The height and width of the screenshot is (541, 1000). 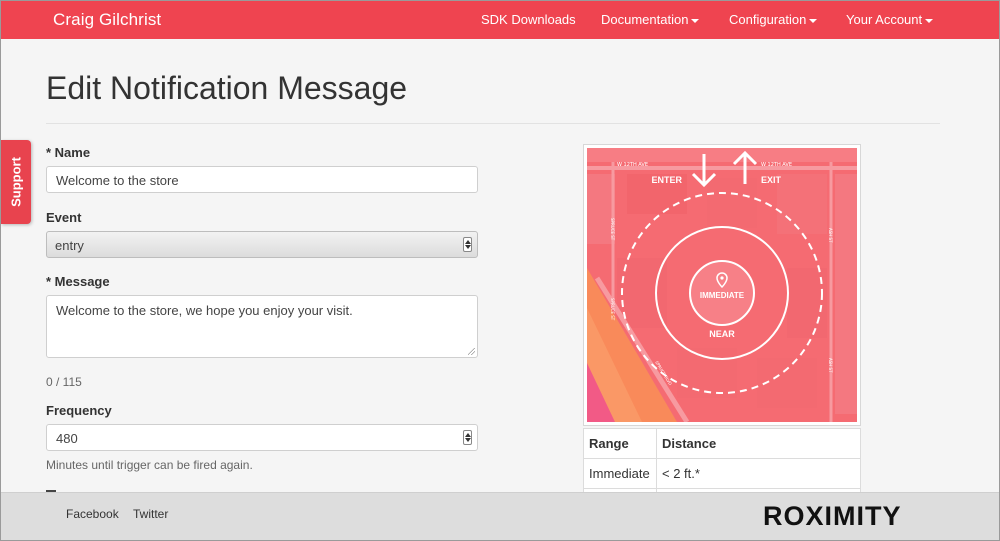 What do you see at coordinates (467, 244) in the screenshot?
I see `select-arrows-icon` at bounding box center [467, 244].